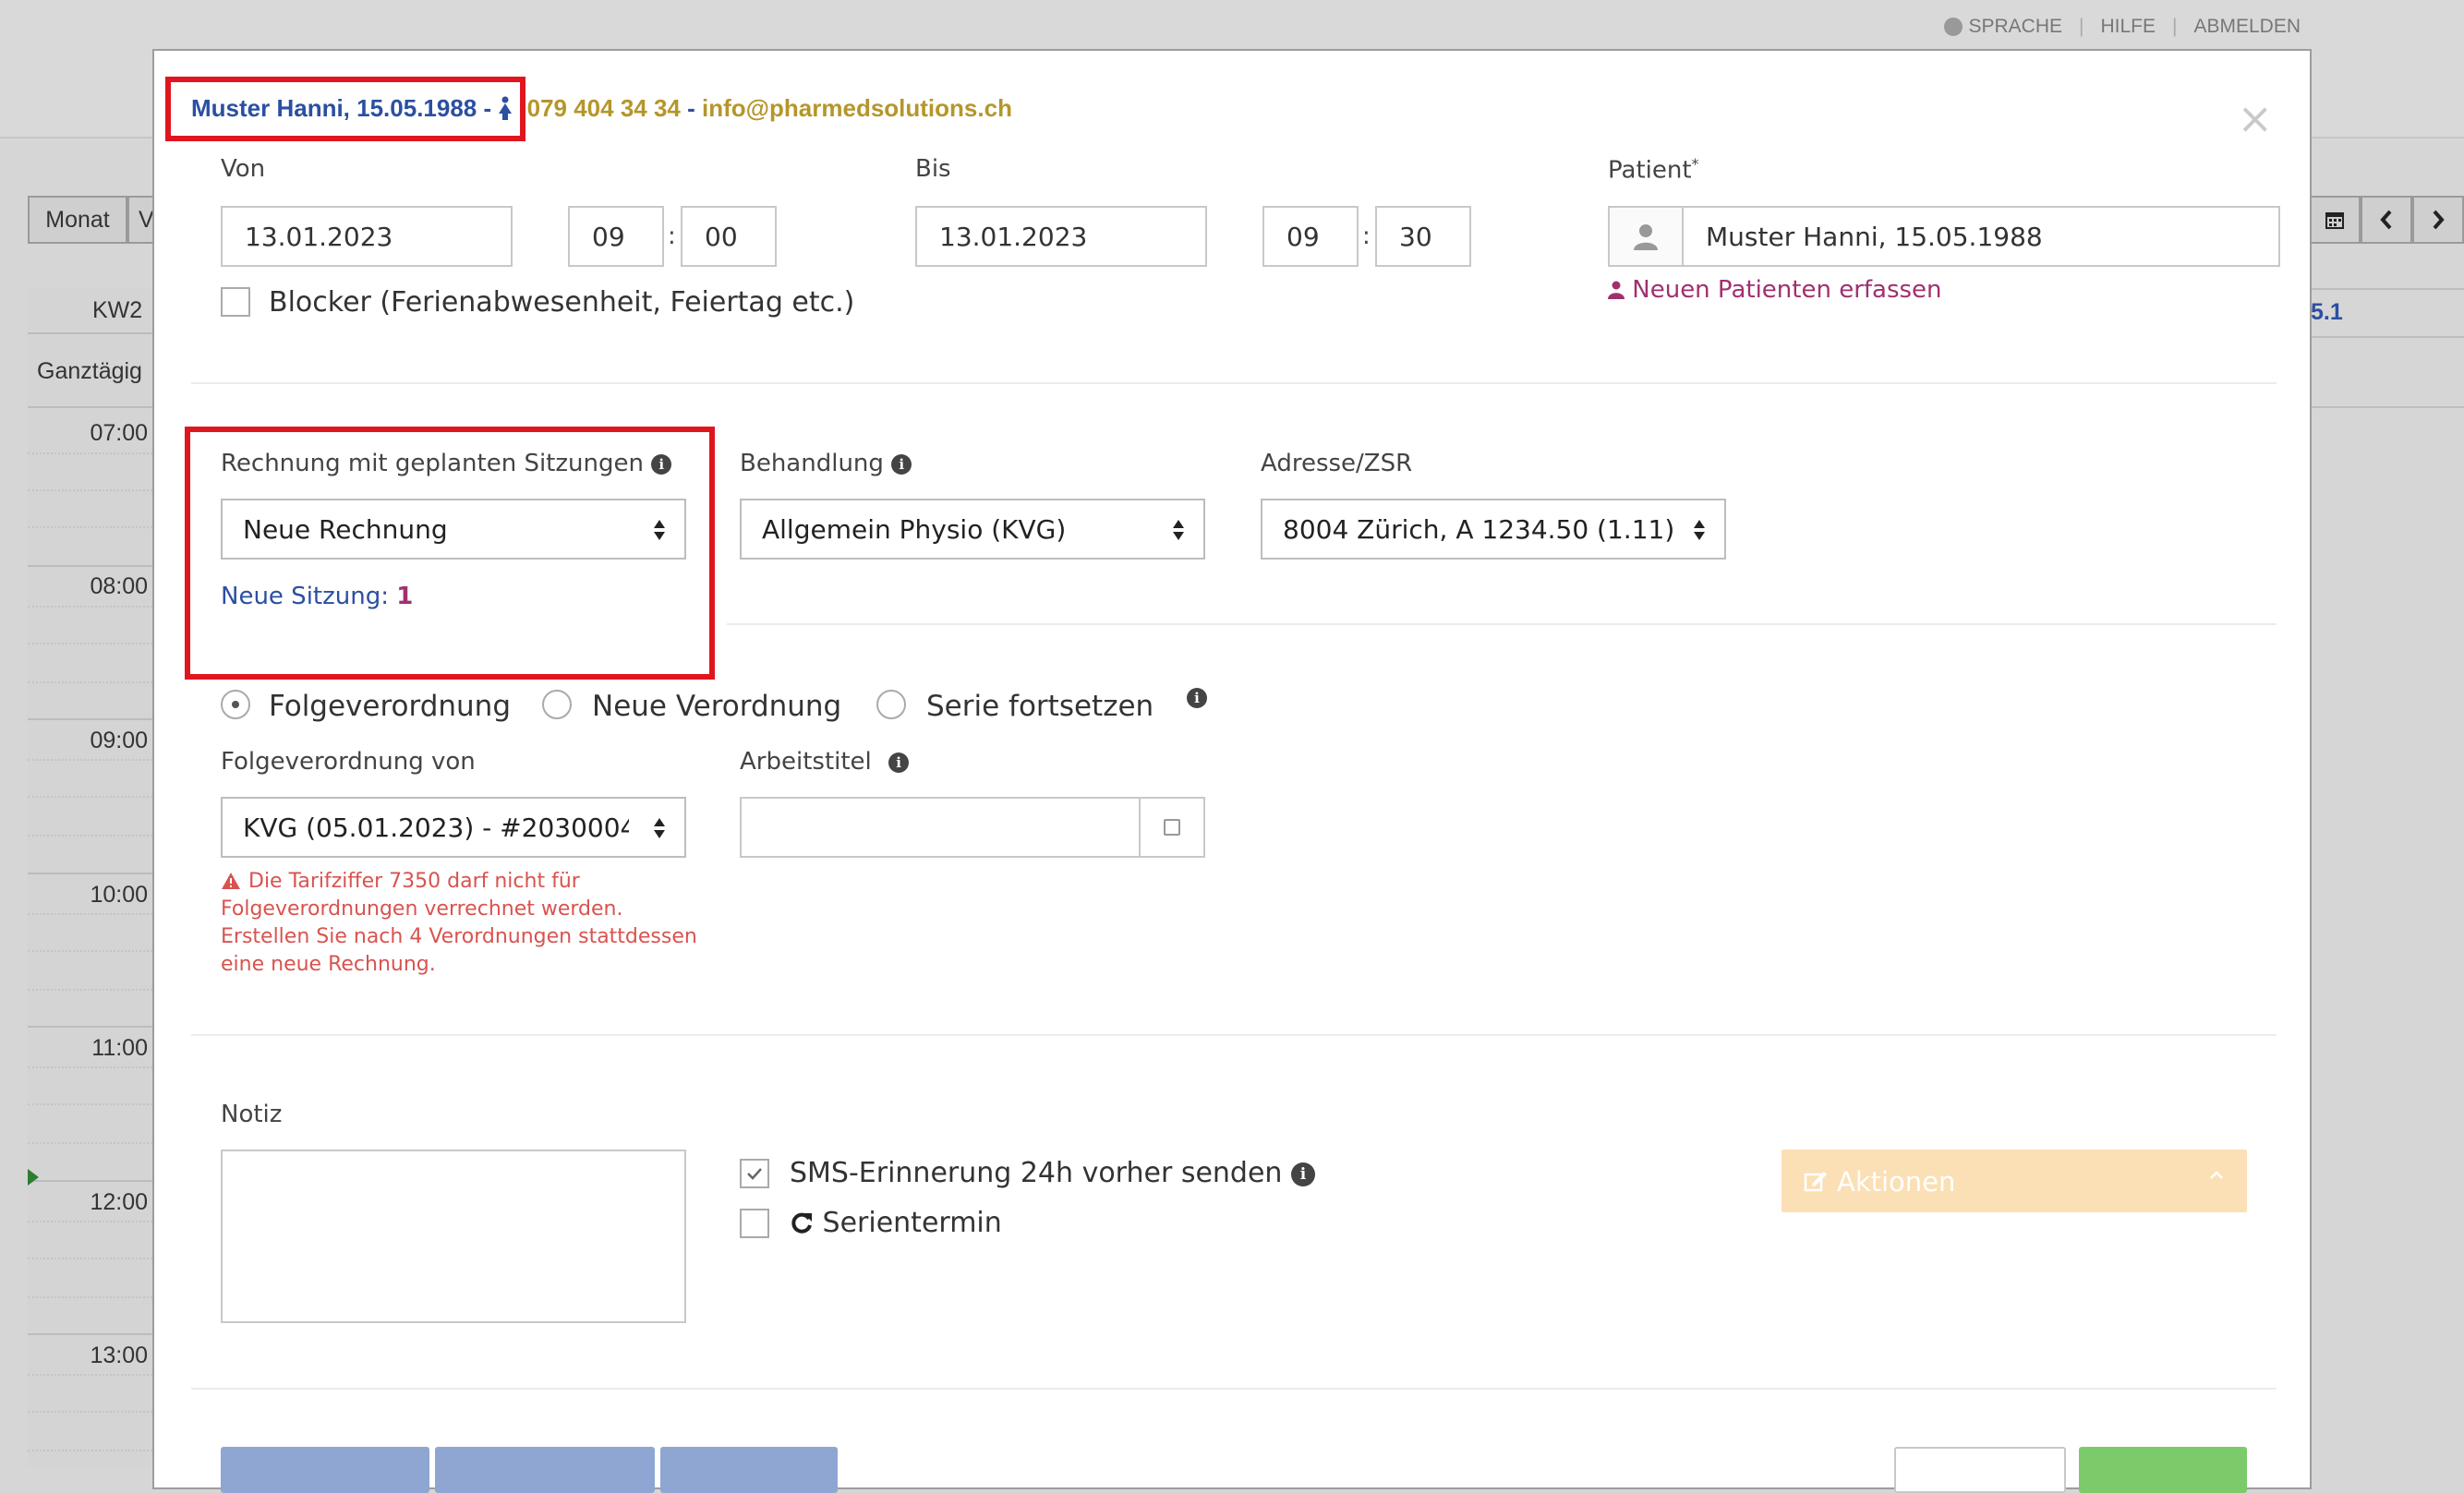 This screenshot has width=2464, height=1493. I want to click on warning-text: eine neue Rechnung., so click(329, 964).